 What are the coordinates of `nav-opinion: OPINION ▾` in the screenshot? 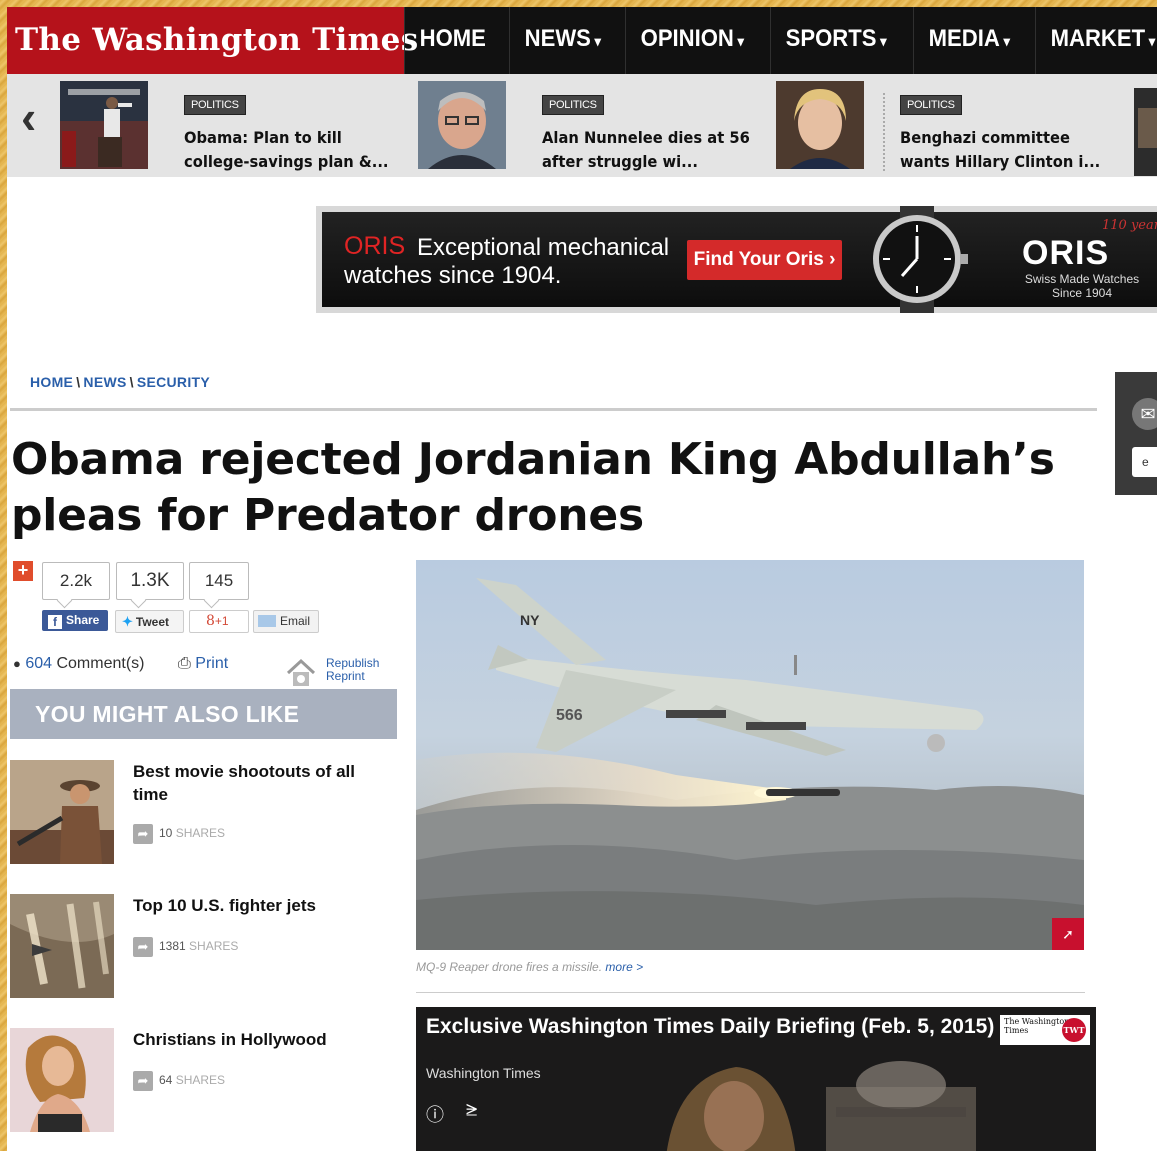 It's located at (692, 40).